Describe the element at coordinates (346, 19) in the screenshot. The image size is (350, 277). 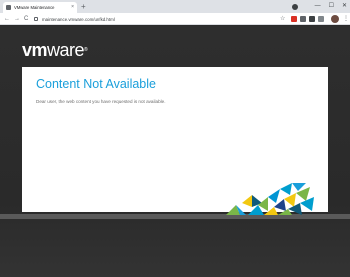
I see `browser-menu-icon: ⋮` at that location.